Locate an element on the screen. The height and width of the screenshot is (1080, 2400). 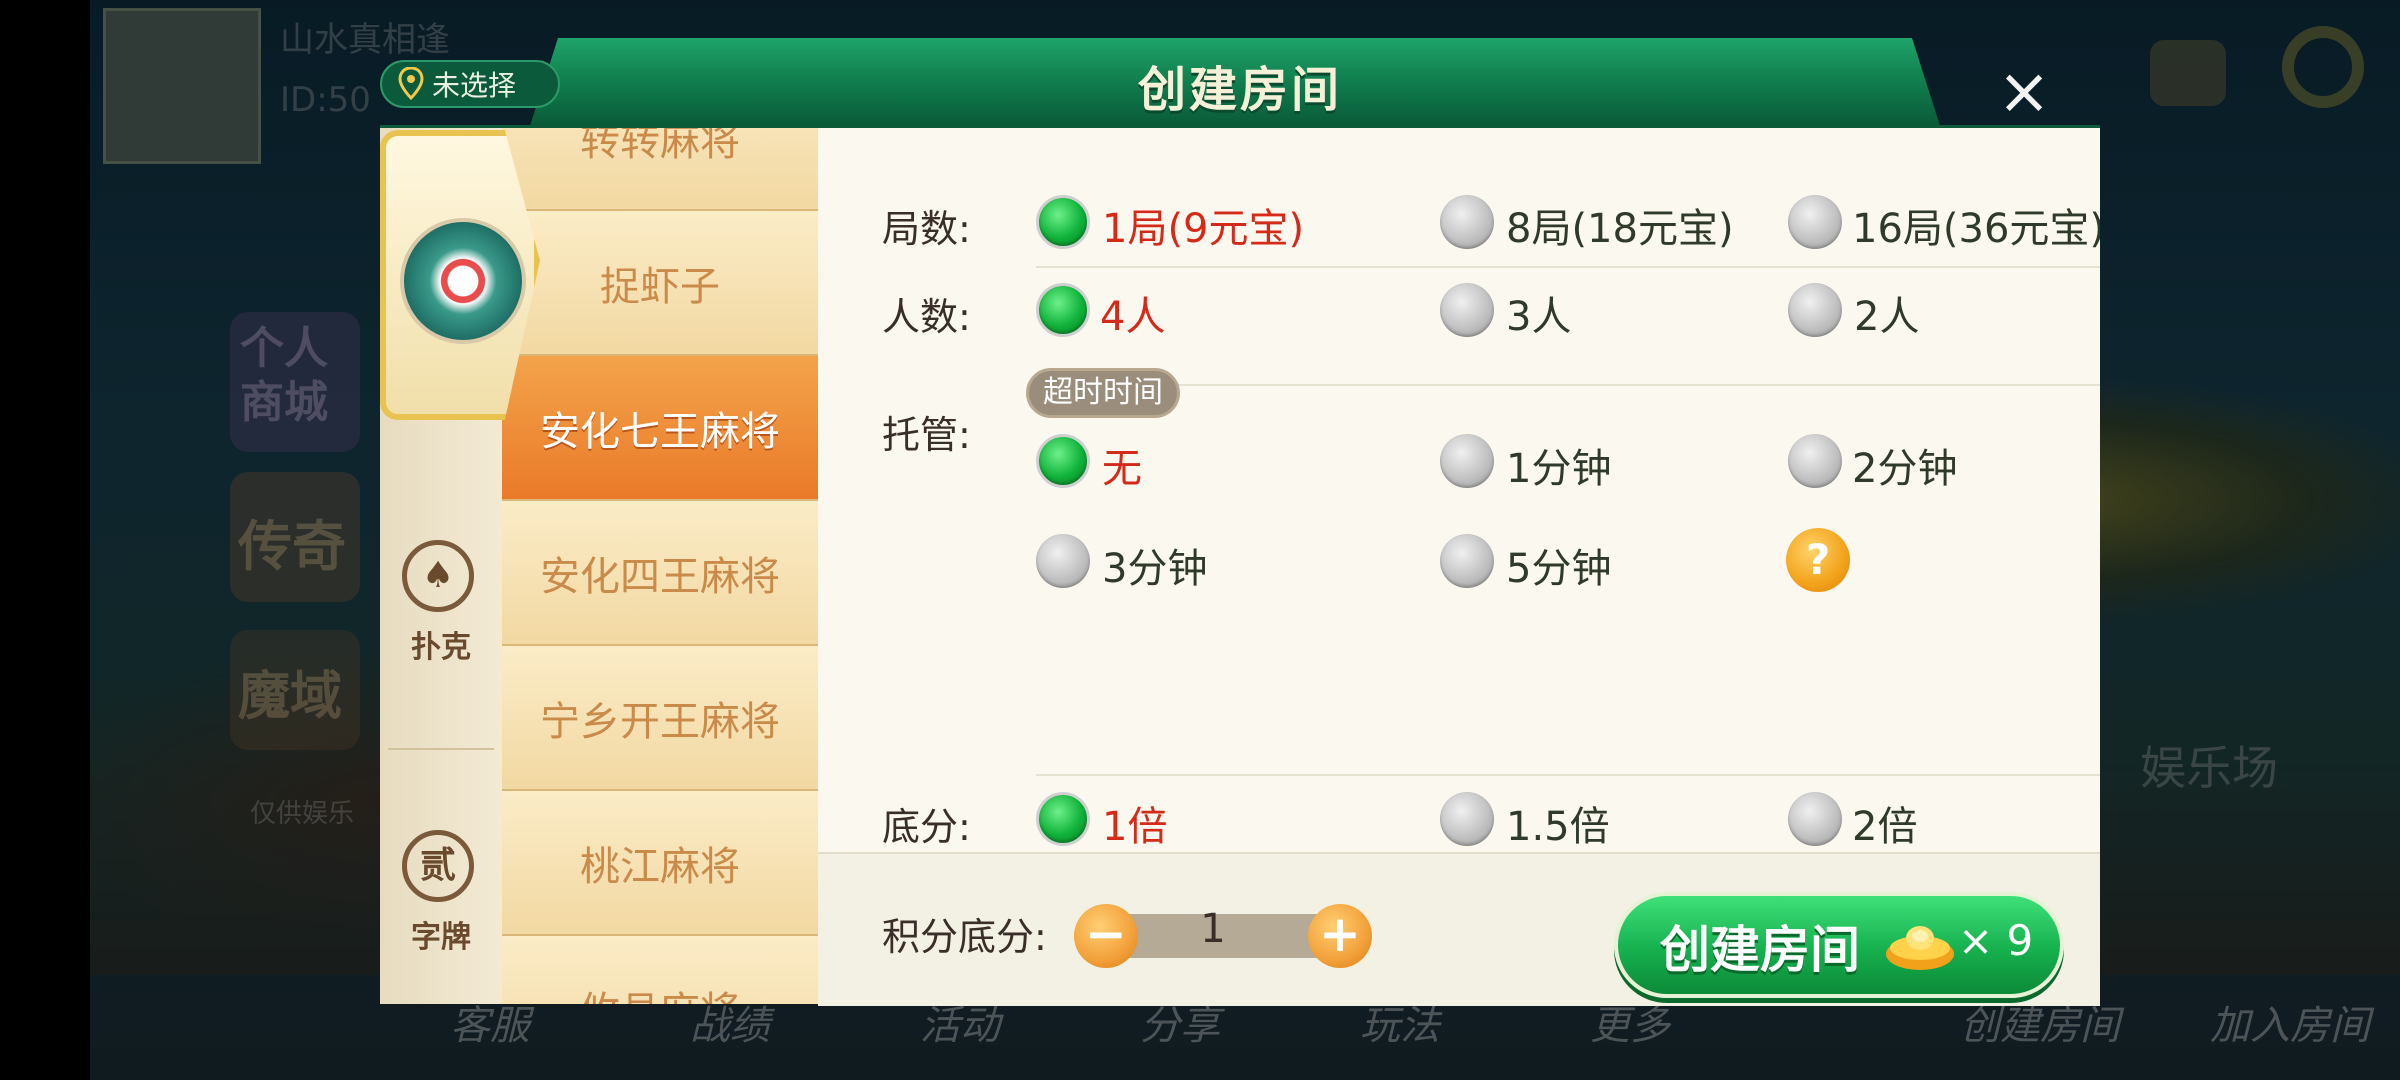
trustee-radio-1min is located at coordinates (1467, 461).